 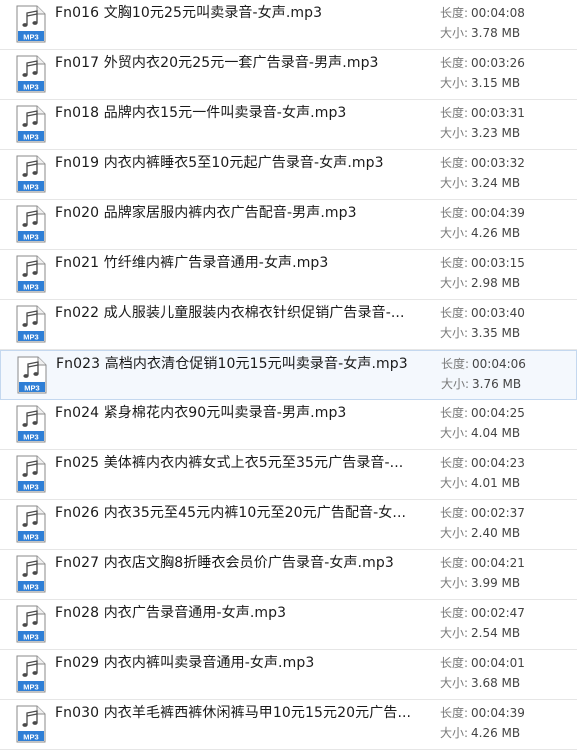 I want to click on file-duration: 长度: 00:03:31, so click(x=482, y=113).